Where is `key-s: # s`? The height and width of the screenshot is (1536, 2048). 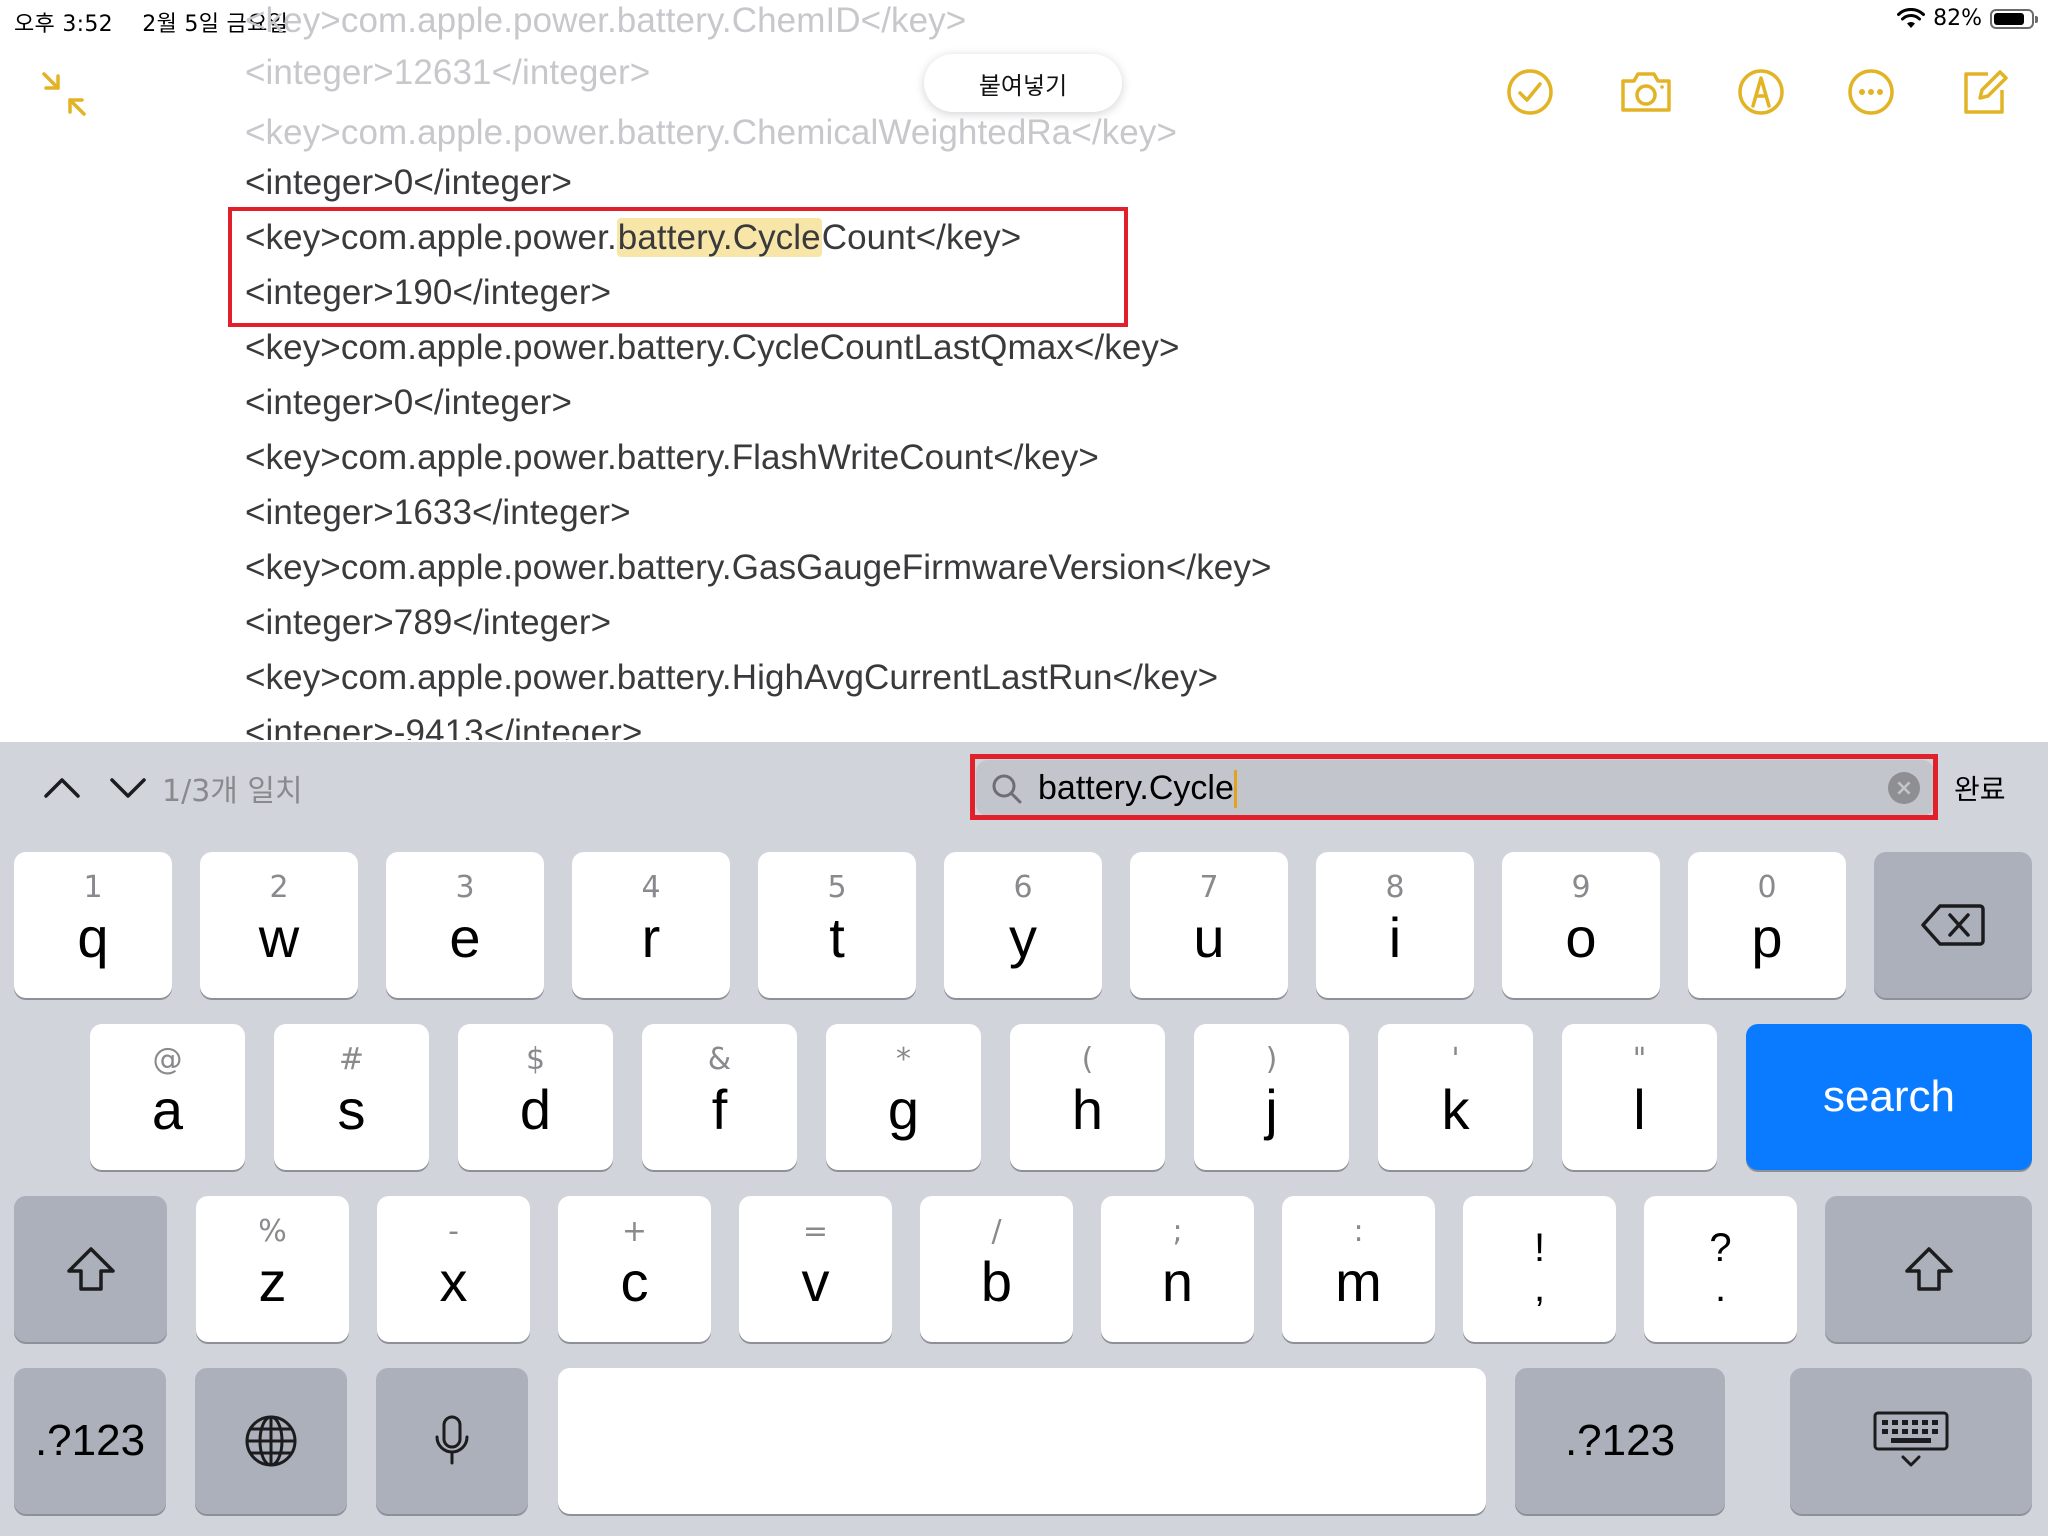 key-s: # s is located at coordinates (351, 1097).